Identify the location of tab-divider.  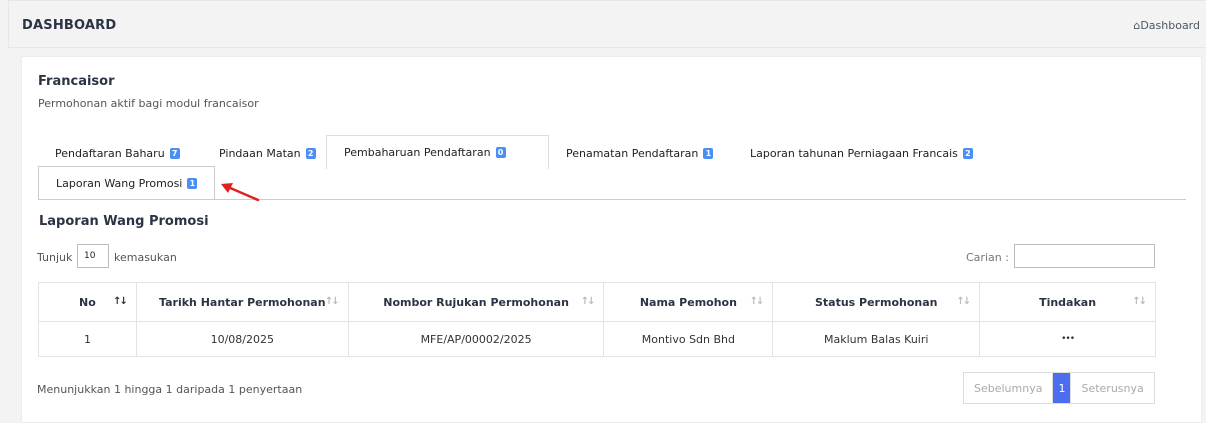
(612, 199).